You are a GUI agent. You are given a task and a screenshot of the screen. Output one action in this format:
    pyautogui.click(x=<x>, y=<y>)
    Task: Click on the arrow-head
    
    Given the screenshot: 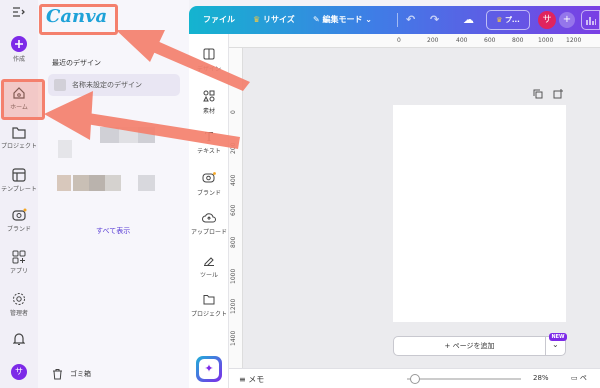 What is the action you would take?
    pyautogui.click(x=68, y=115)
    